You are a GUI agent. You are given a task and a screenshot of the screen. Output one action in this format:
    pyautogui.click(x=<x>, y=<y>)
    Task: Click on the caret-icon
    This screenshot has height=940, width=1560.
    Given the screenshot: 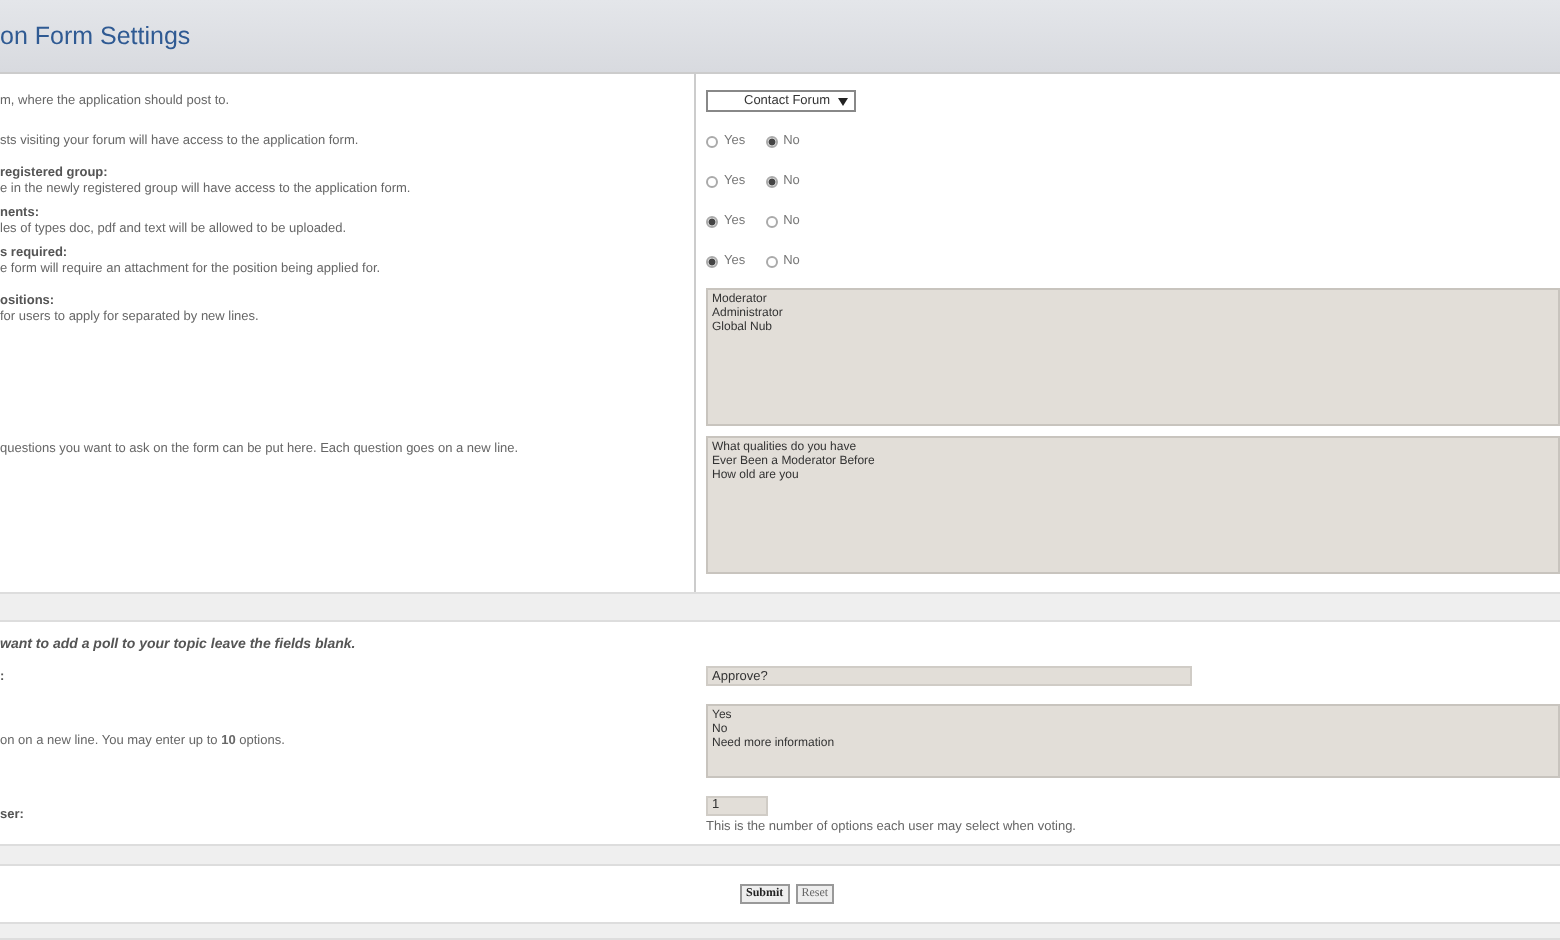 What is the action you would take?
    pyautogui.click(x=843, y=101)
    